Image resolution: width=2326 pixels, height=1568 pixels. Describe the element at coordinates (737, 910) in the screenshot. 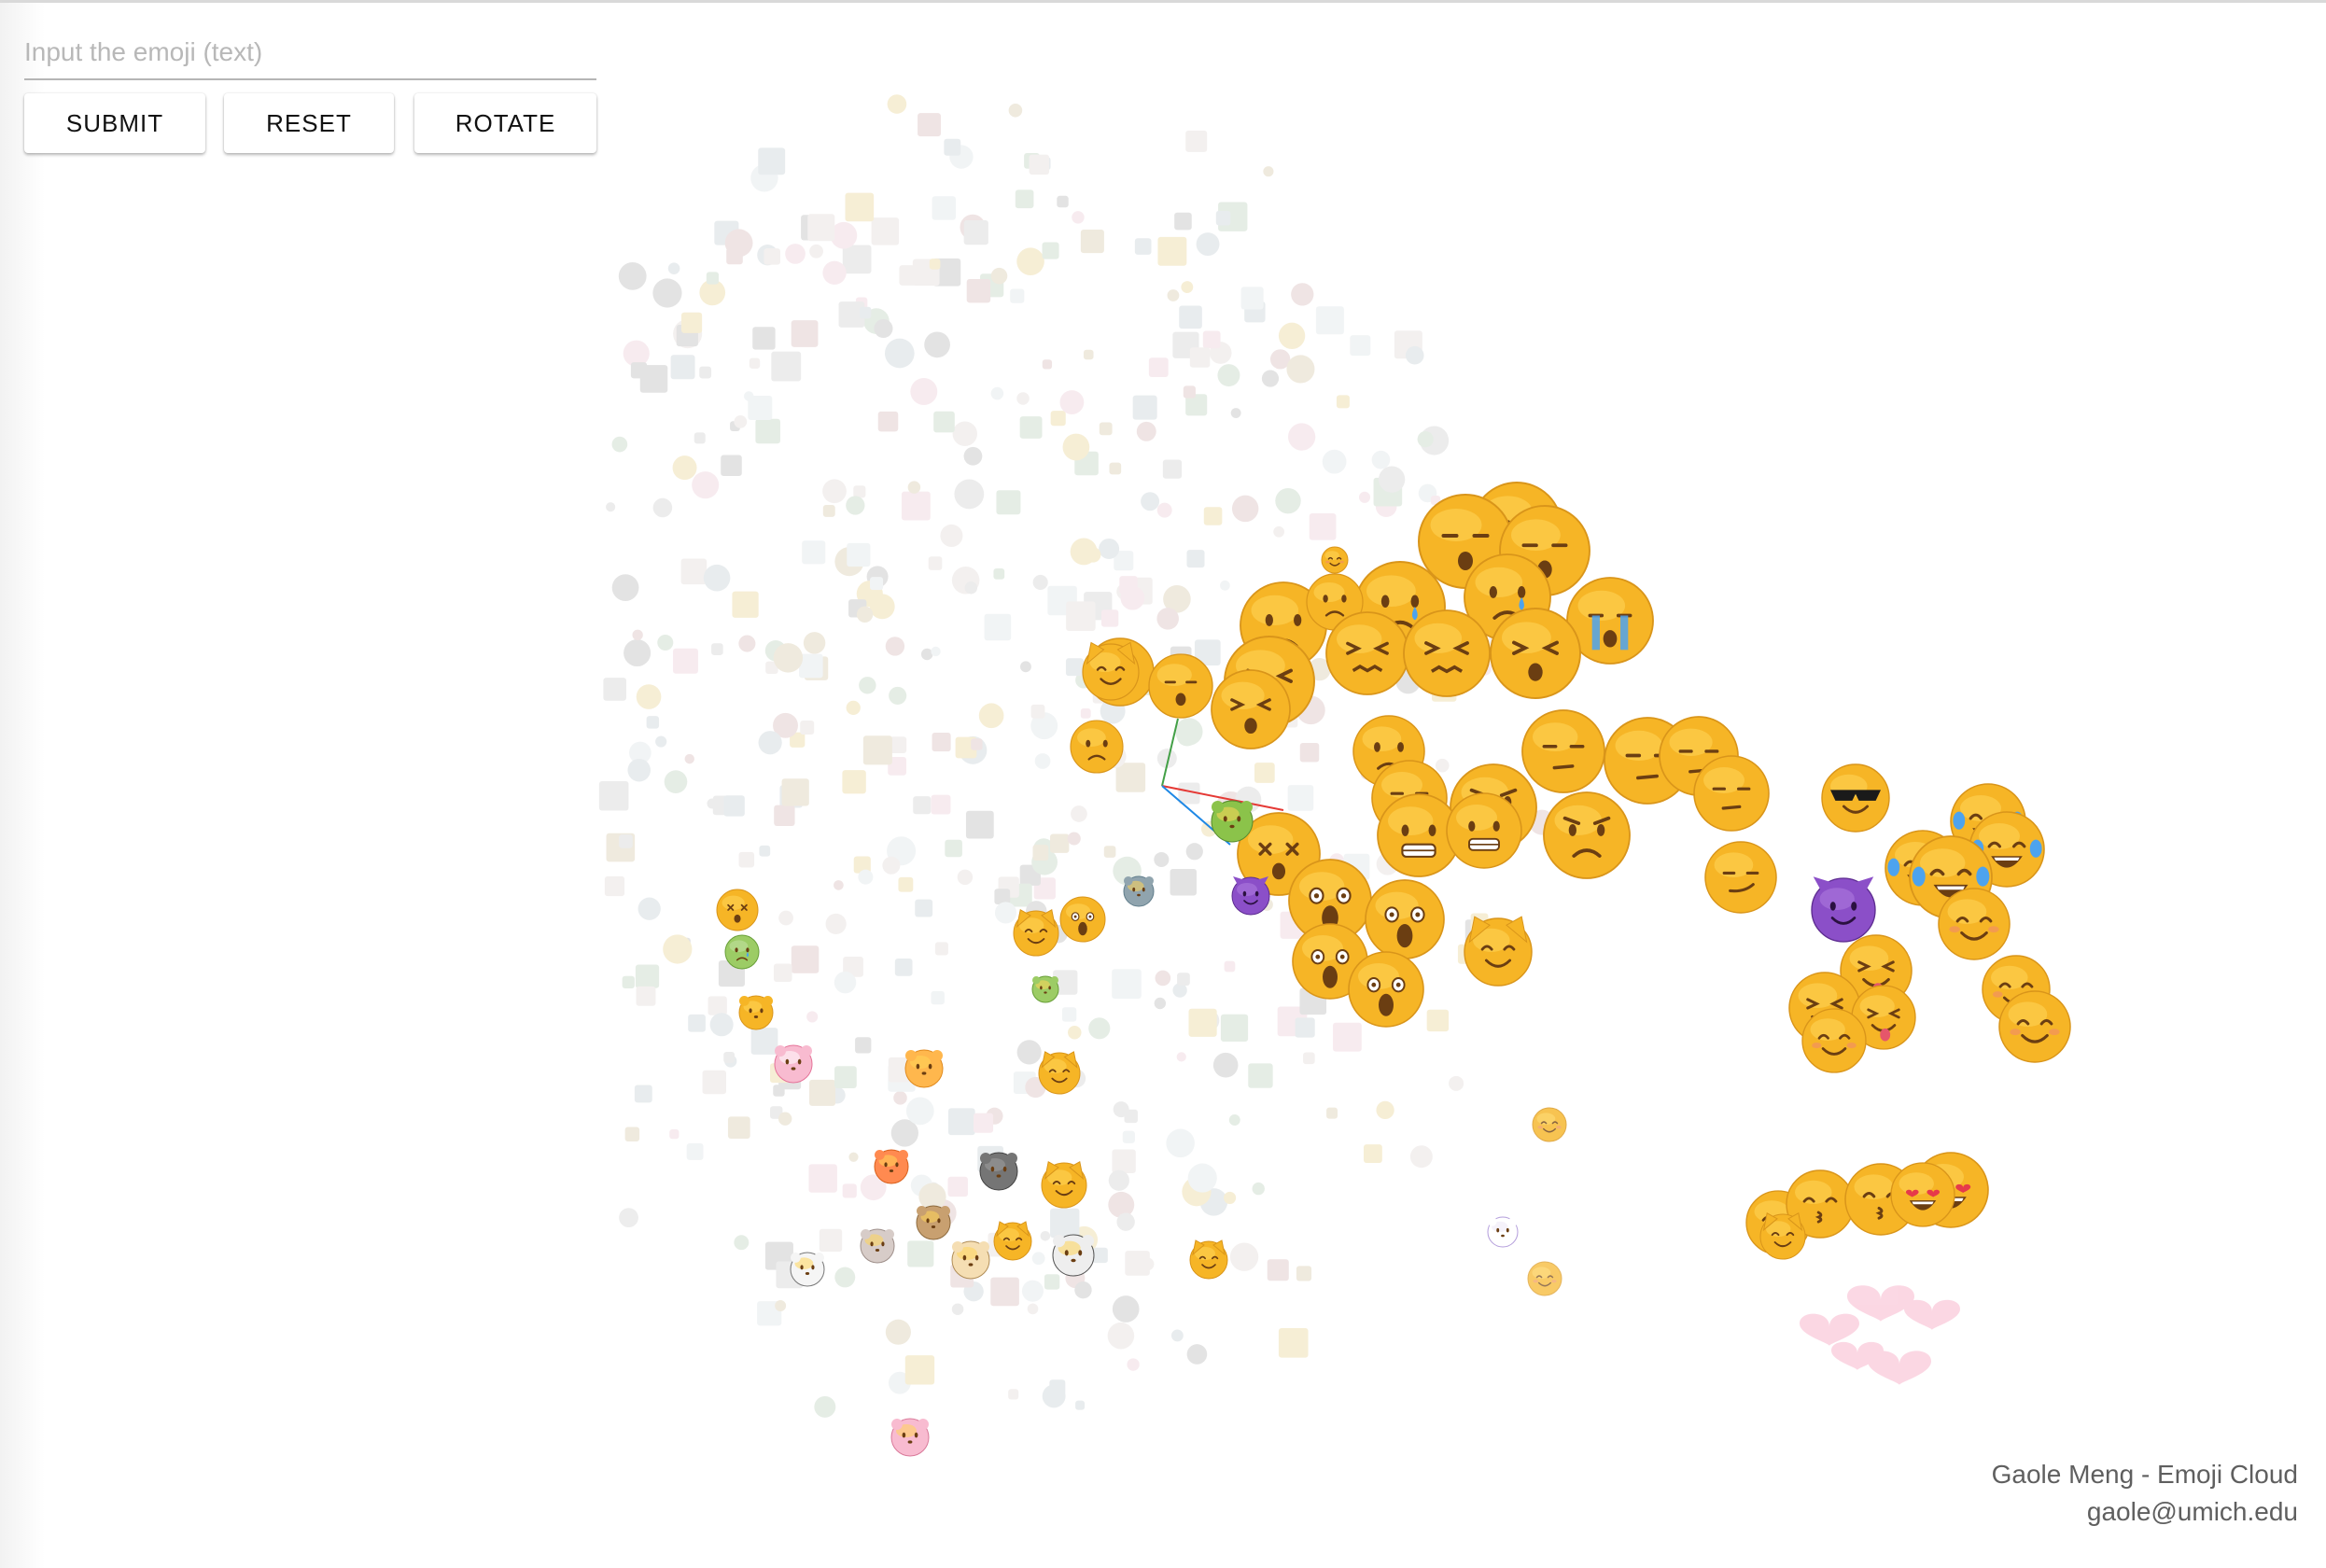

I see `dizzy-face-emoji-icon` at that location.